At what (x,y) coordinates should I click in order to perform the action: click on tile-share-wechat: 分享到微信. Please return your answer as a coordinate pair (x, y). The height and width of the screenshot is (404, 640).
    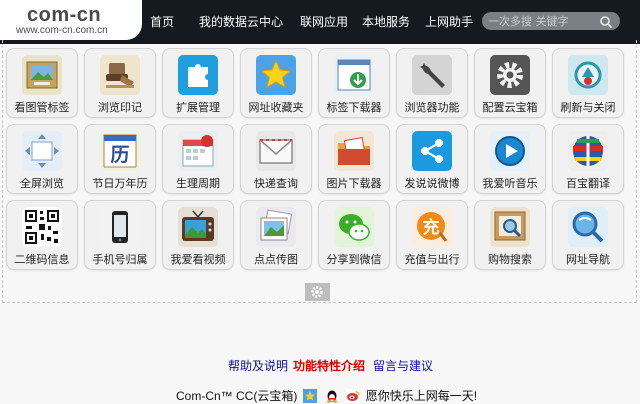
    Looking at the image, I should click on (354, 235).